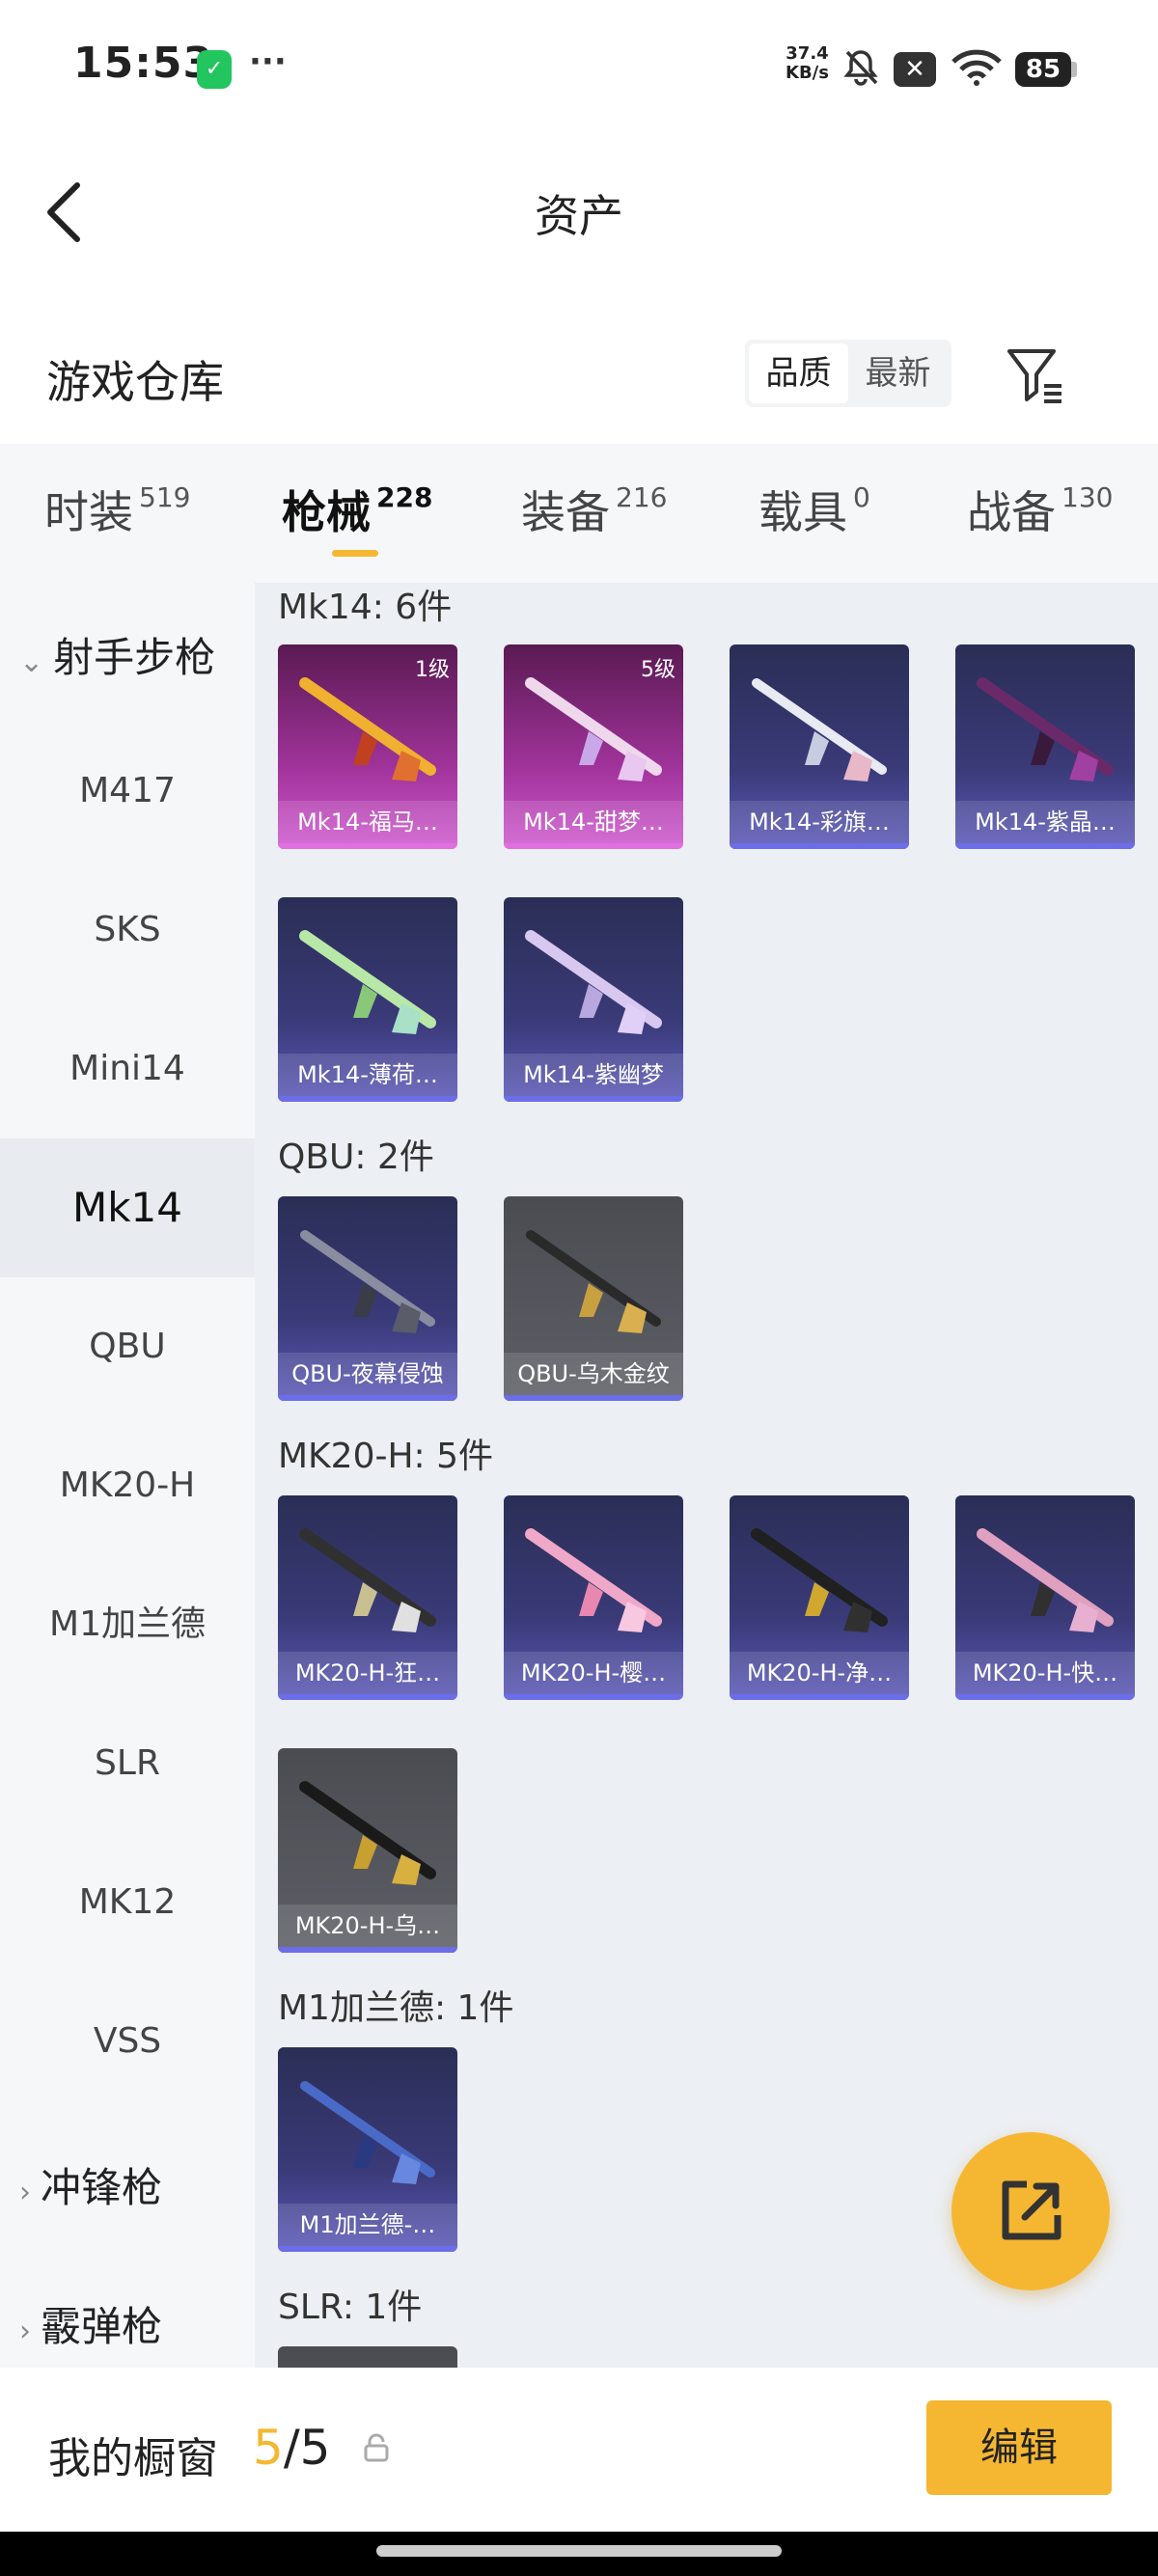  Describe the element at coordinates (367, 1374) in the screenshot. I see `skin-label: QBU-夜幕侵蚀` at that location.